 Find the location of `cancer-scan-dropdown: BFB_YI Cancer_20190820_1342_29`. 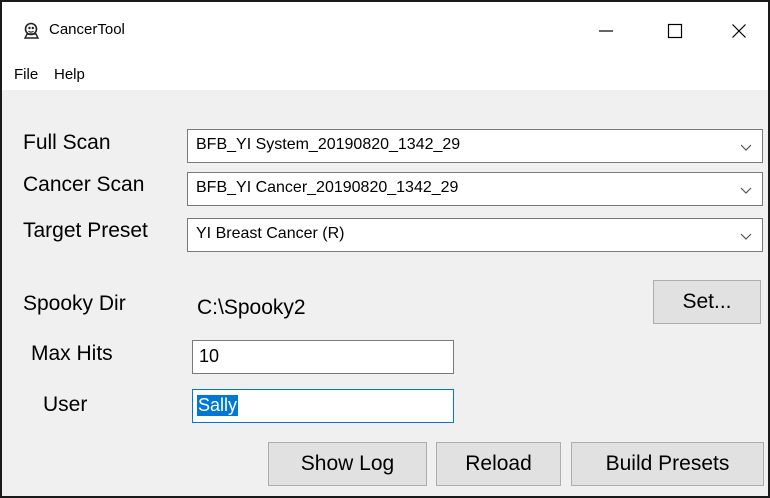

cancer-scan-dropdown: BFB_YI Cancer_20190820_1342_29 is located at coordinates (475, 189).